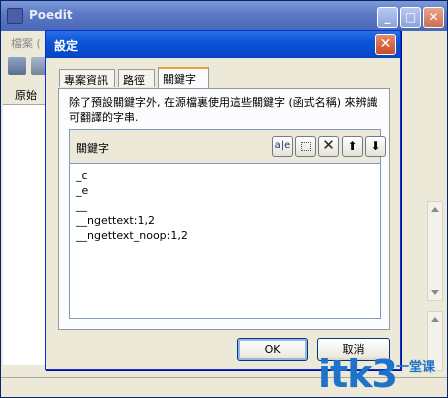 Image resolution: width=448 pixels, height=398 pixels. What do you see at coordinates (25, 235) in the screenshot?
I see `translation-list` at bounding box center [25, 235].